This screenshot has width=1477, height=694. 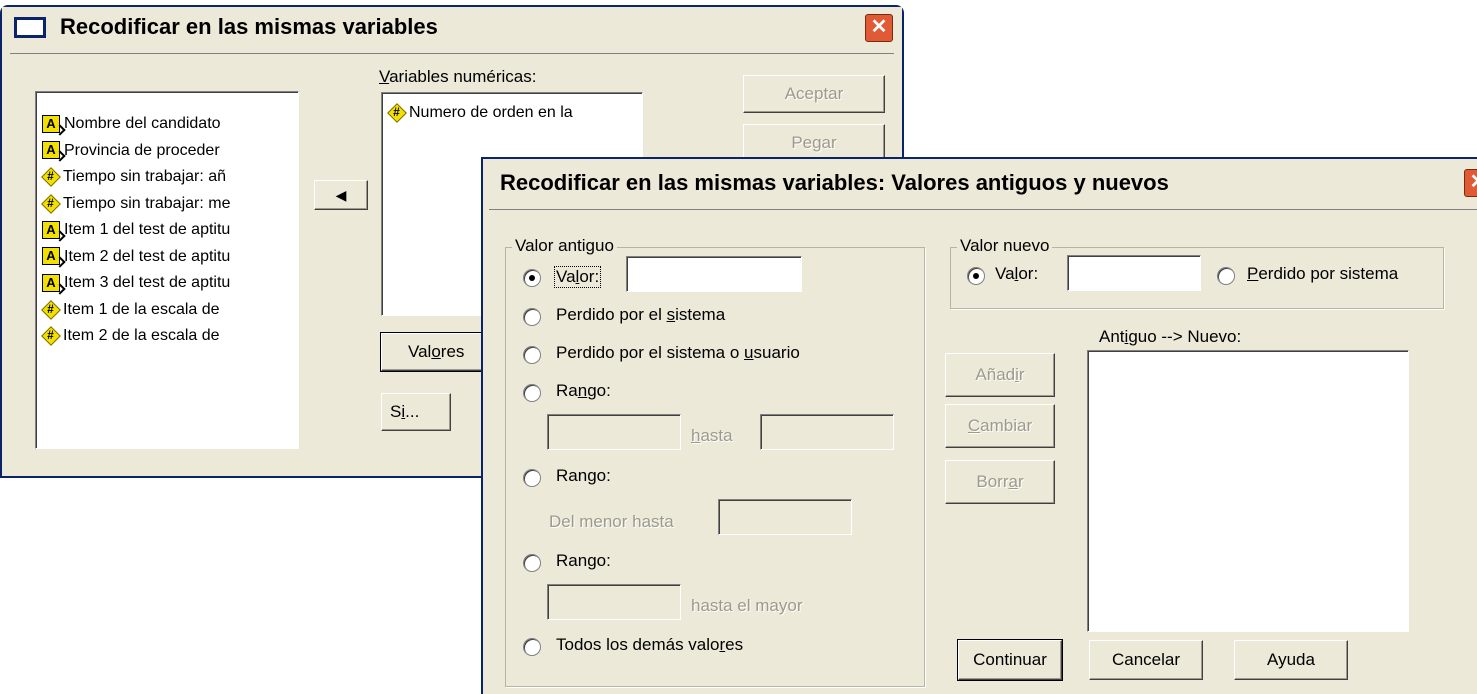 What do you see at coordinates (436, 351) in the screenshot?
I see `valores-label: Valores` at bounding box center [436, 351].